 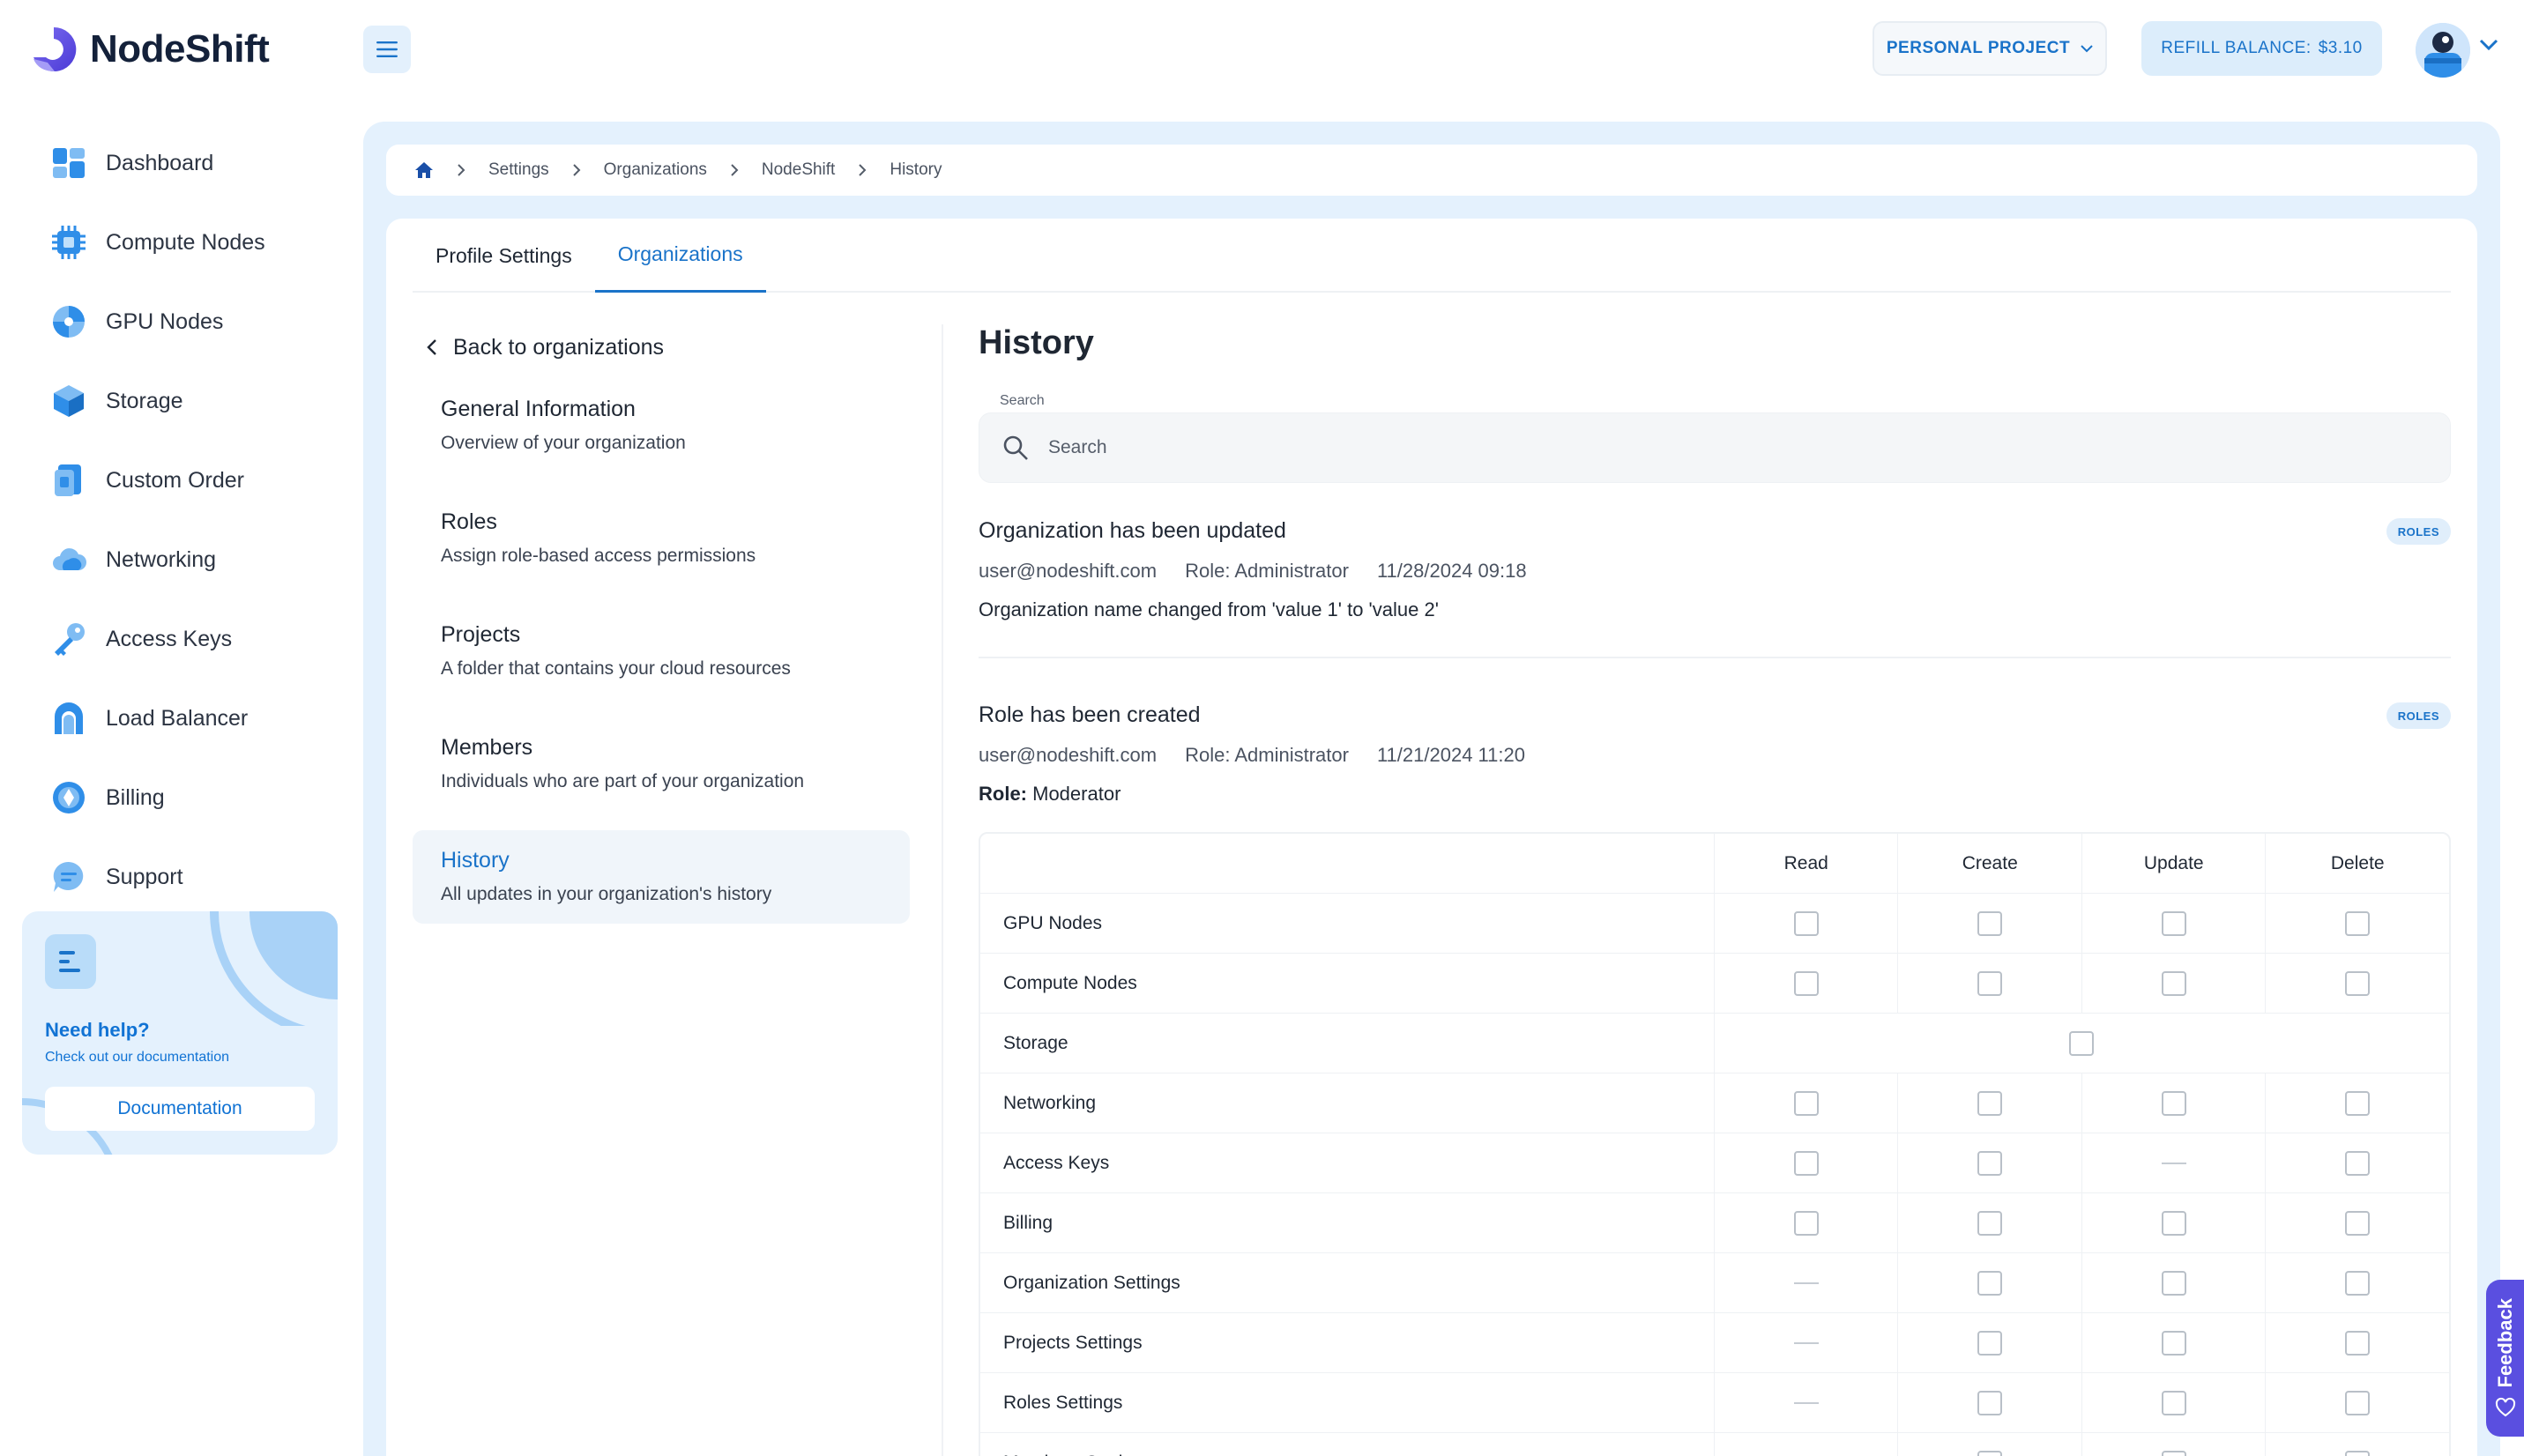 I want to click on custom-order-icon, so click(x=68, y=480).